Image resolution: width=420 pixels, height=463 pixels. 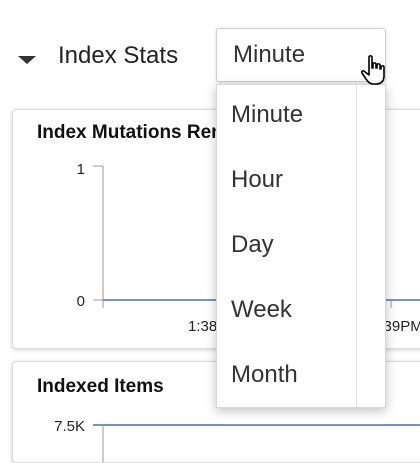 I want to click on section-title: Index Stats, so click(x=118, y=55).